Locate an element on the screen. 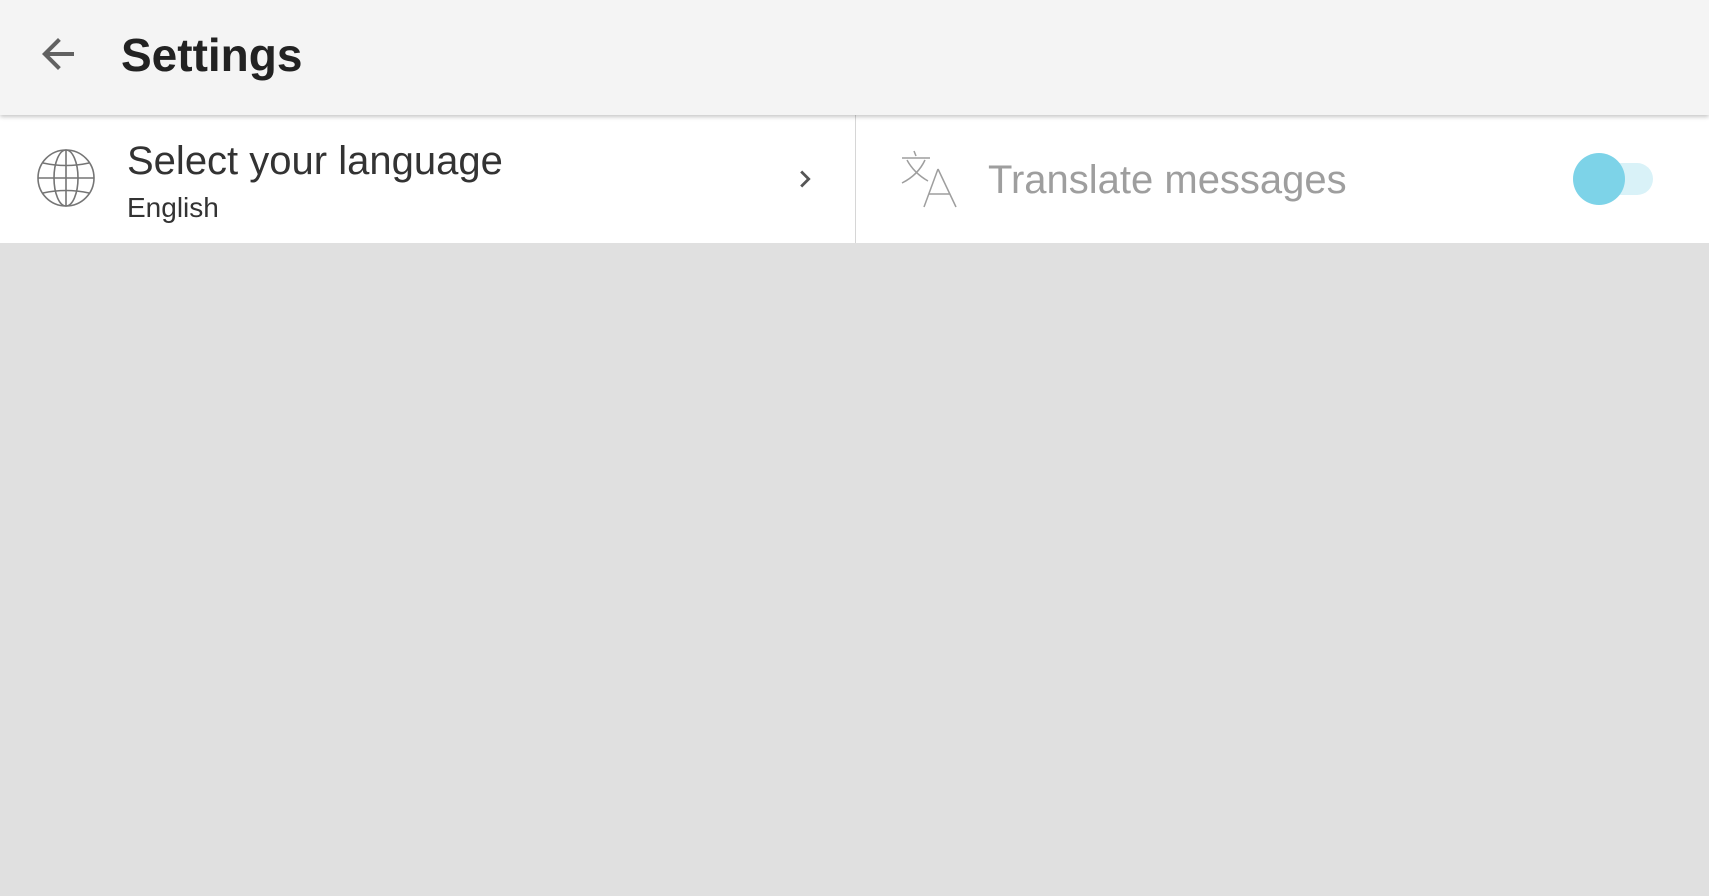  translate-messages-toggle is located at coordinates (1615, 179).